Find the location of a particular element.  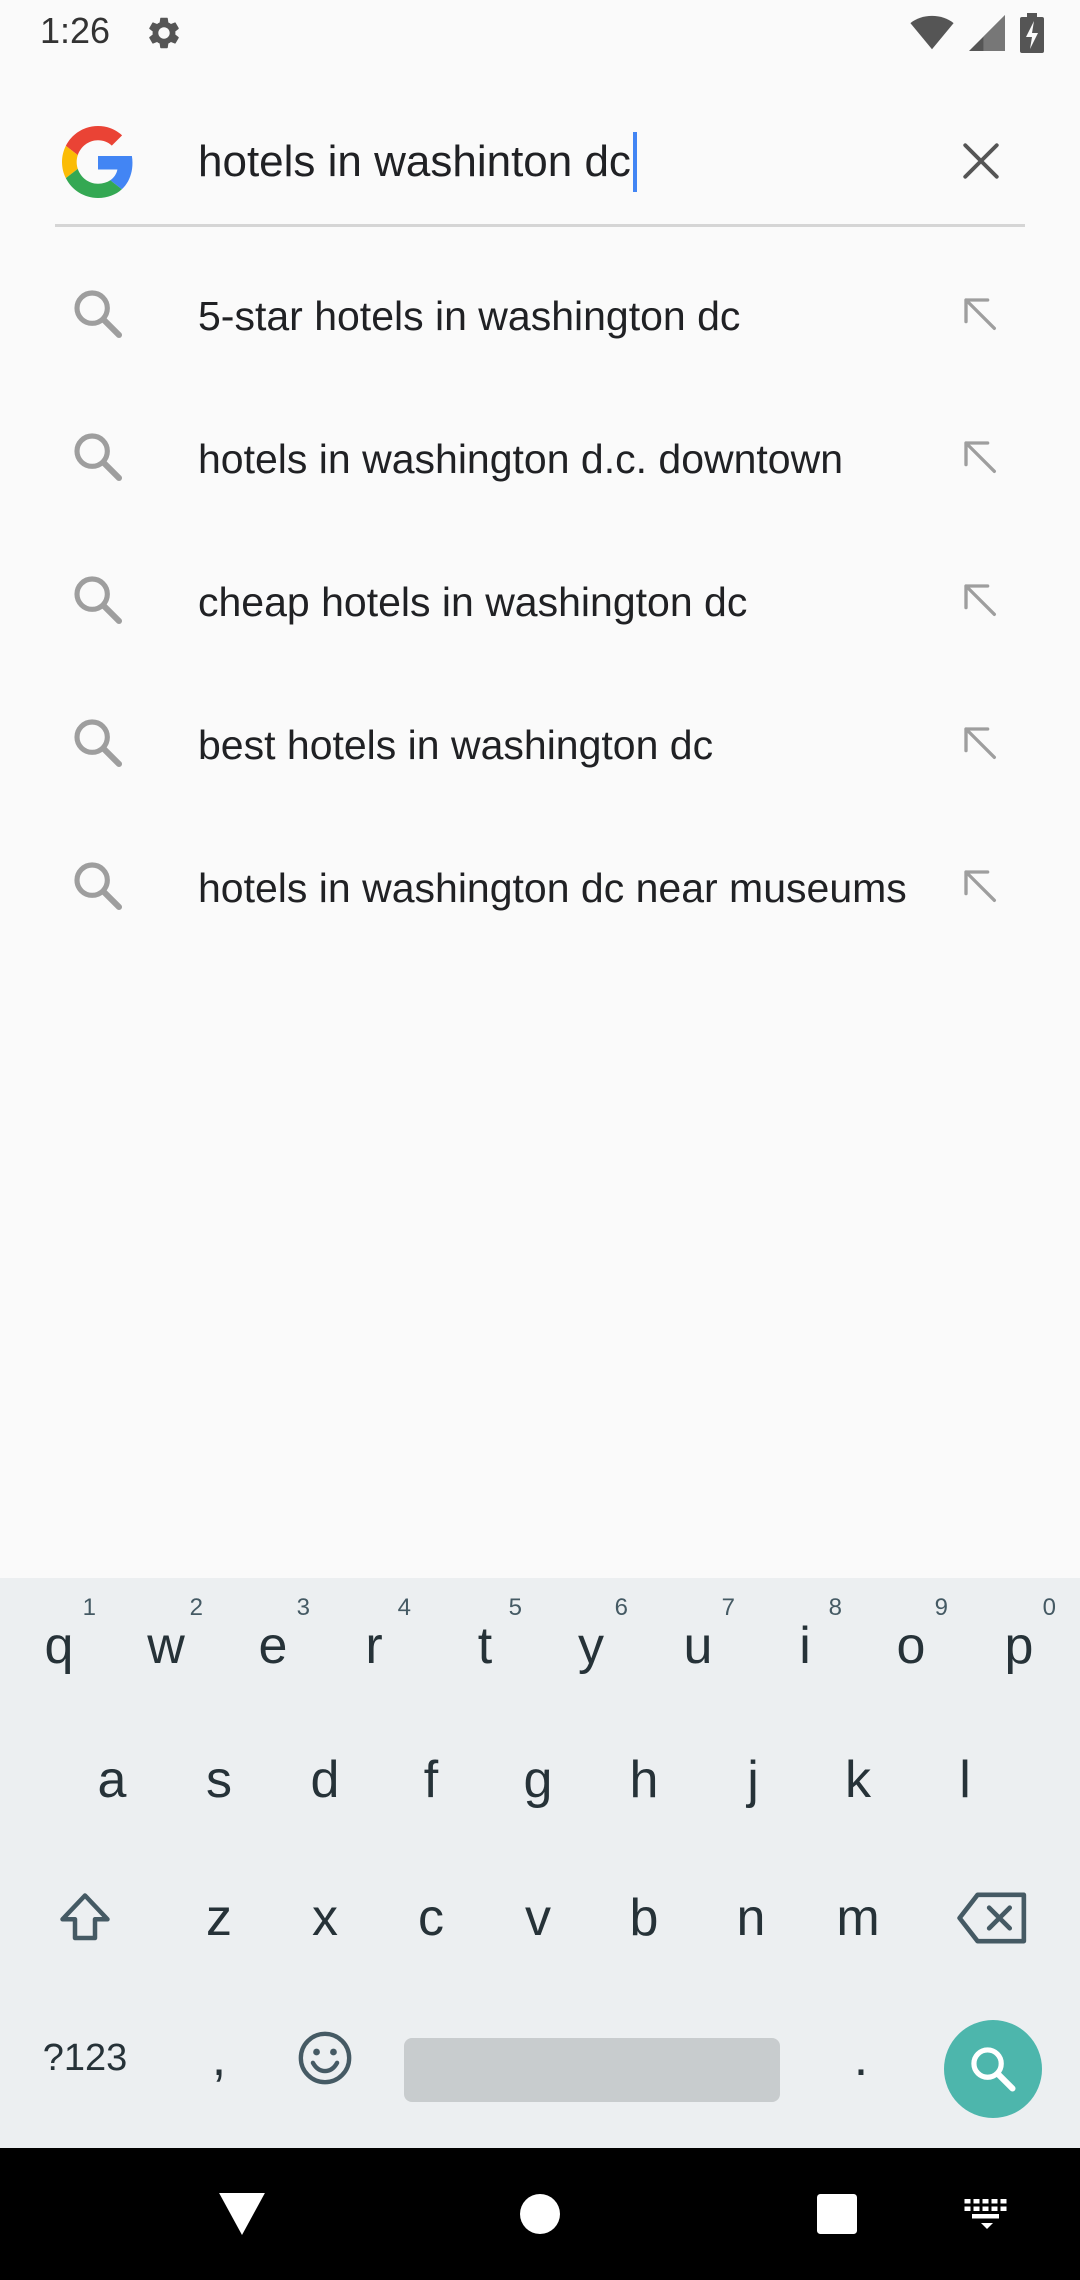

key-j: j is located at coordinates (753, 1780).